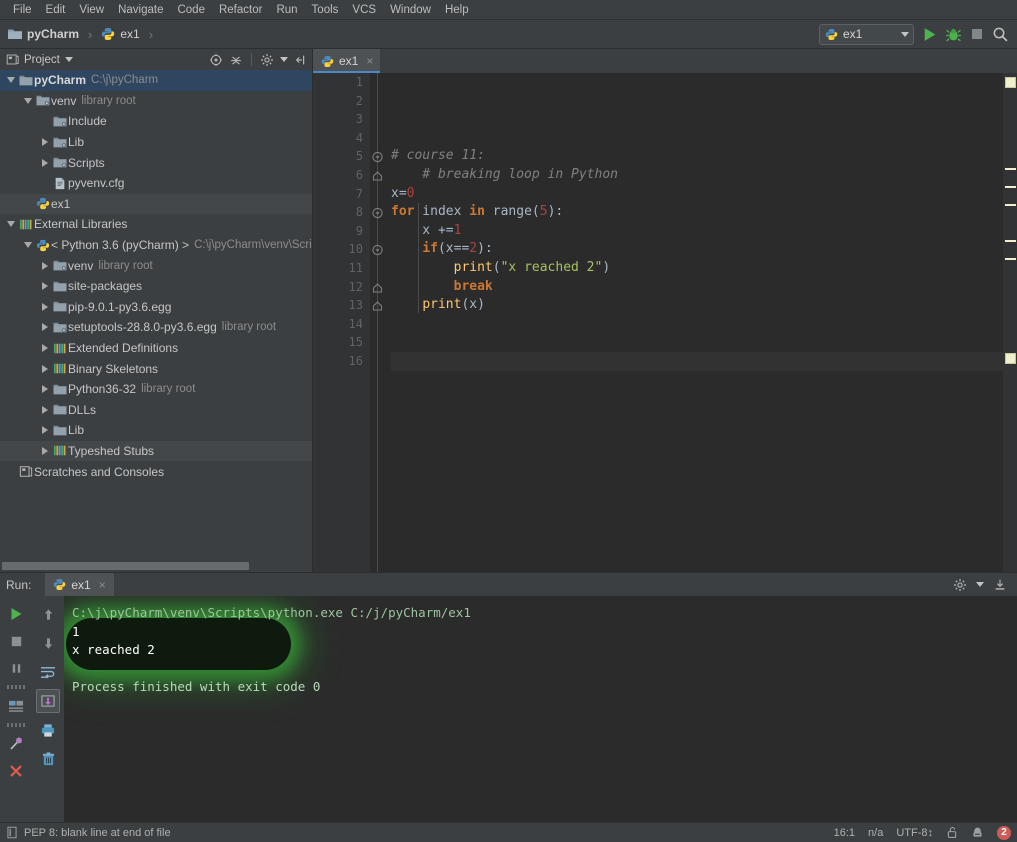  I want to click on soft-wrap-icon, so click(48, 672).